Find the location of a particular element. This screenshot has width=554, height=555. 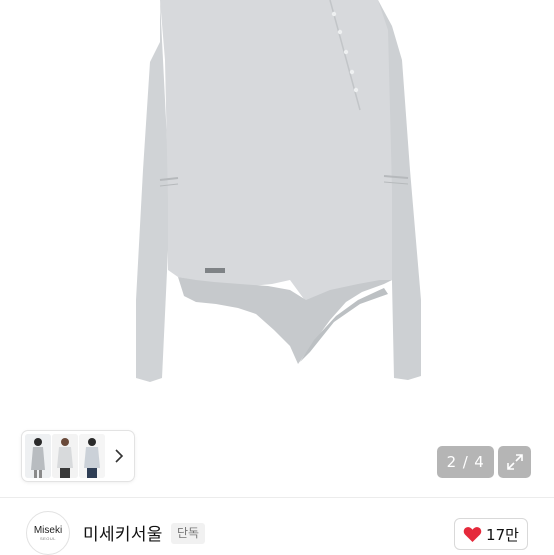

brand-name: 미세키서울 is located at coordinates (123, 532).